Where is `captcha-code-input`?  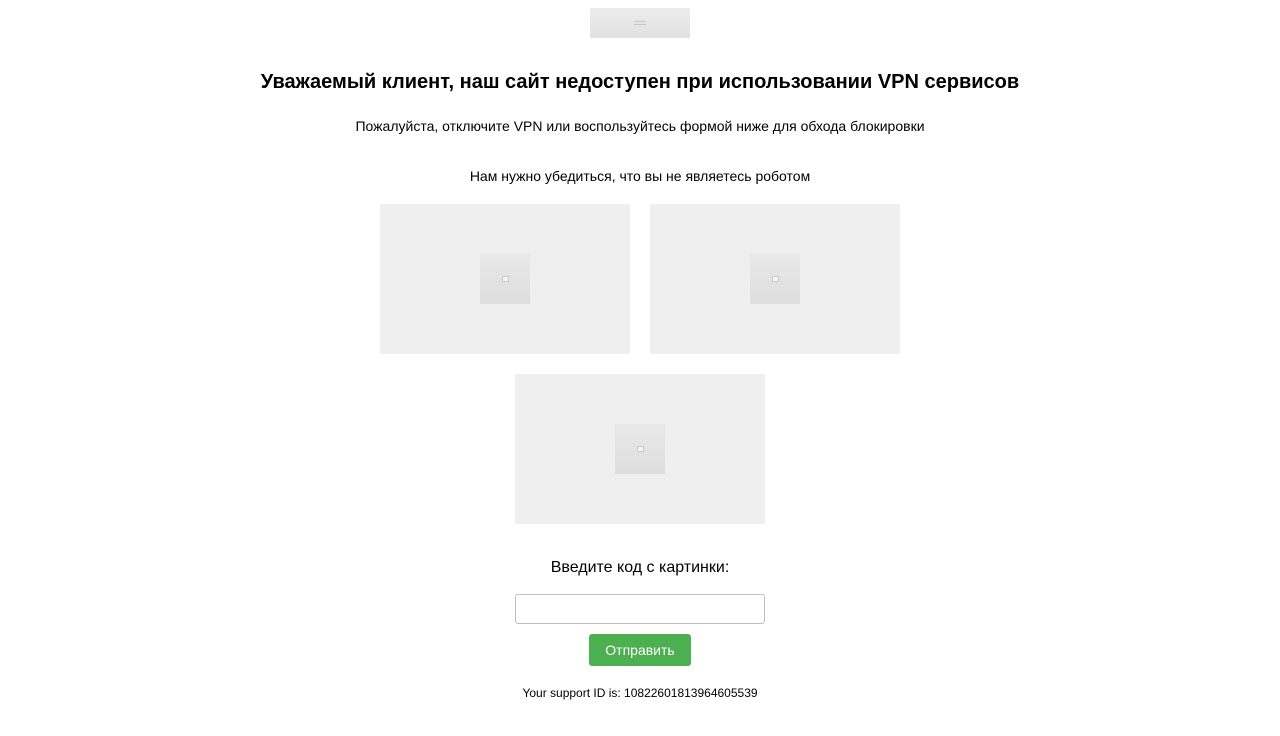
captcha-code-input is located at coordinates (640, 609).